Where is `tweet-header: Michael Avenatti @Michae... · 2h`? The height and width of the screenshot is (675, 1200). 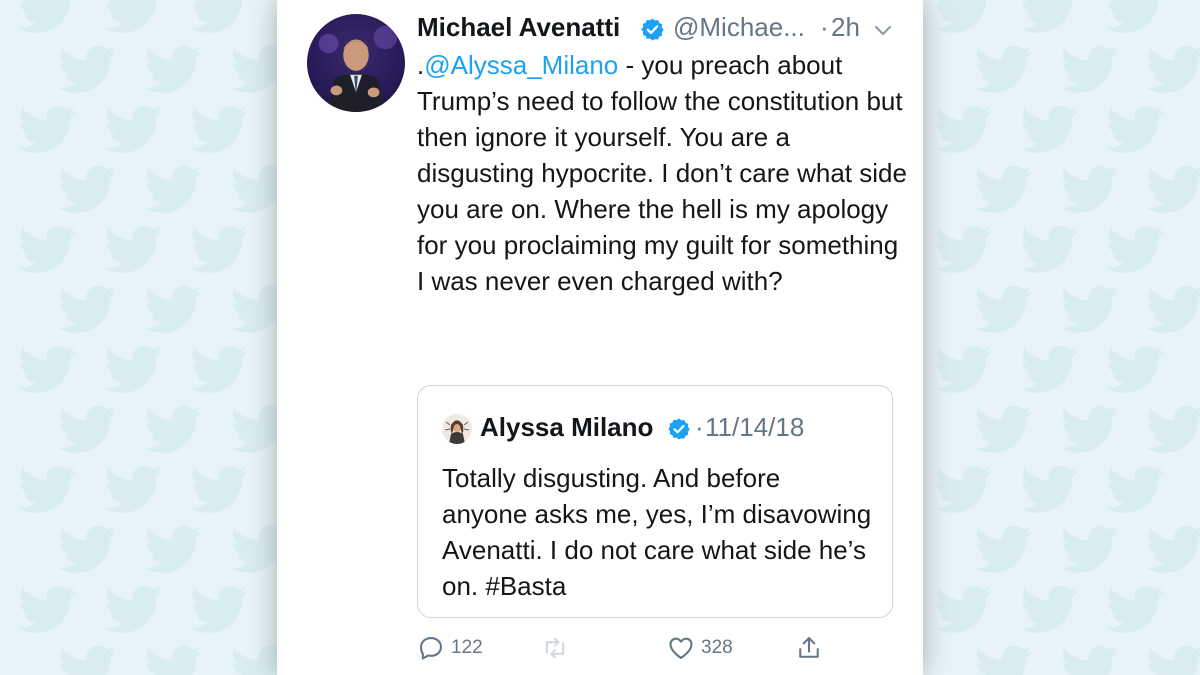 tweet-header: Michael Avenatti @Michae... · 2h is located at coordinates (661, 28).